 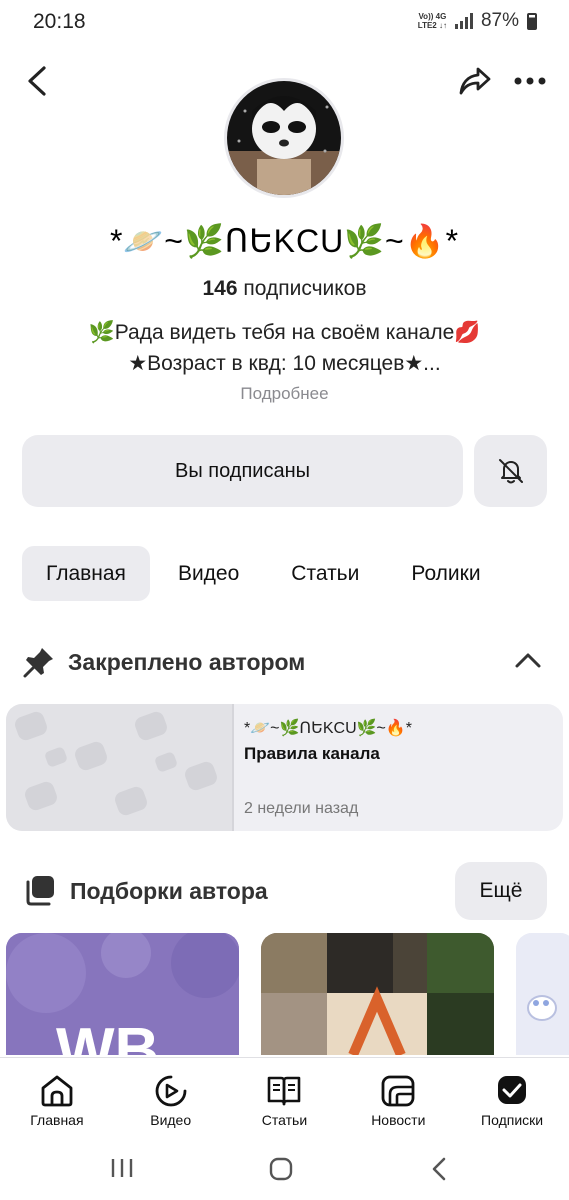 What do you see at coordinates (284, 138) in the screenshot?
I see `channel-avatar` at bounding box center [284, 138].